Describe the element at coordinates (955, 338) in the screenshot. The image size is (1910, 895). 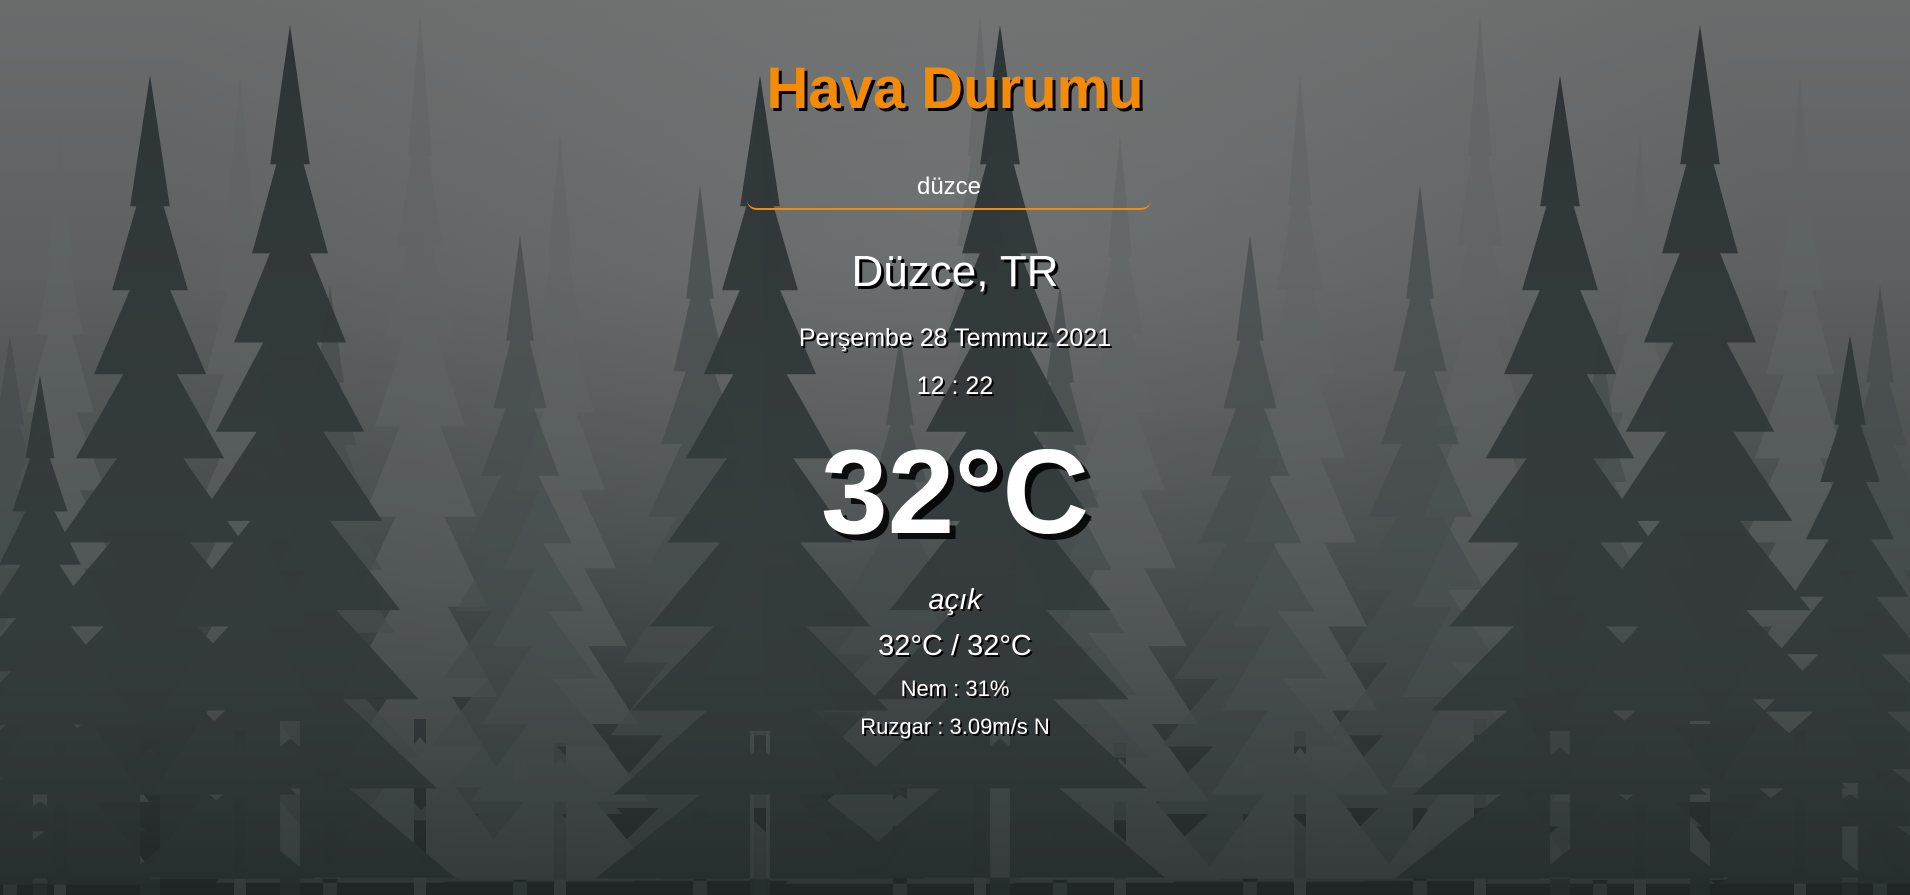
I see `date-label: Perşembe 28 Temmuz 2021` at that location.